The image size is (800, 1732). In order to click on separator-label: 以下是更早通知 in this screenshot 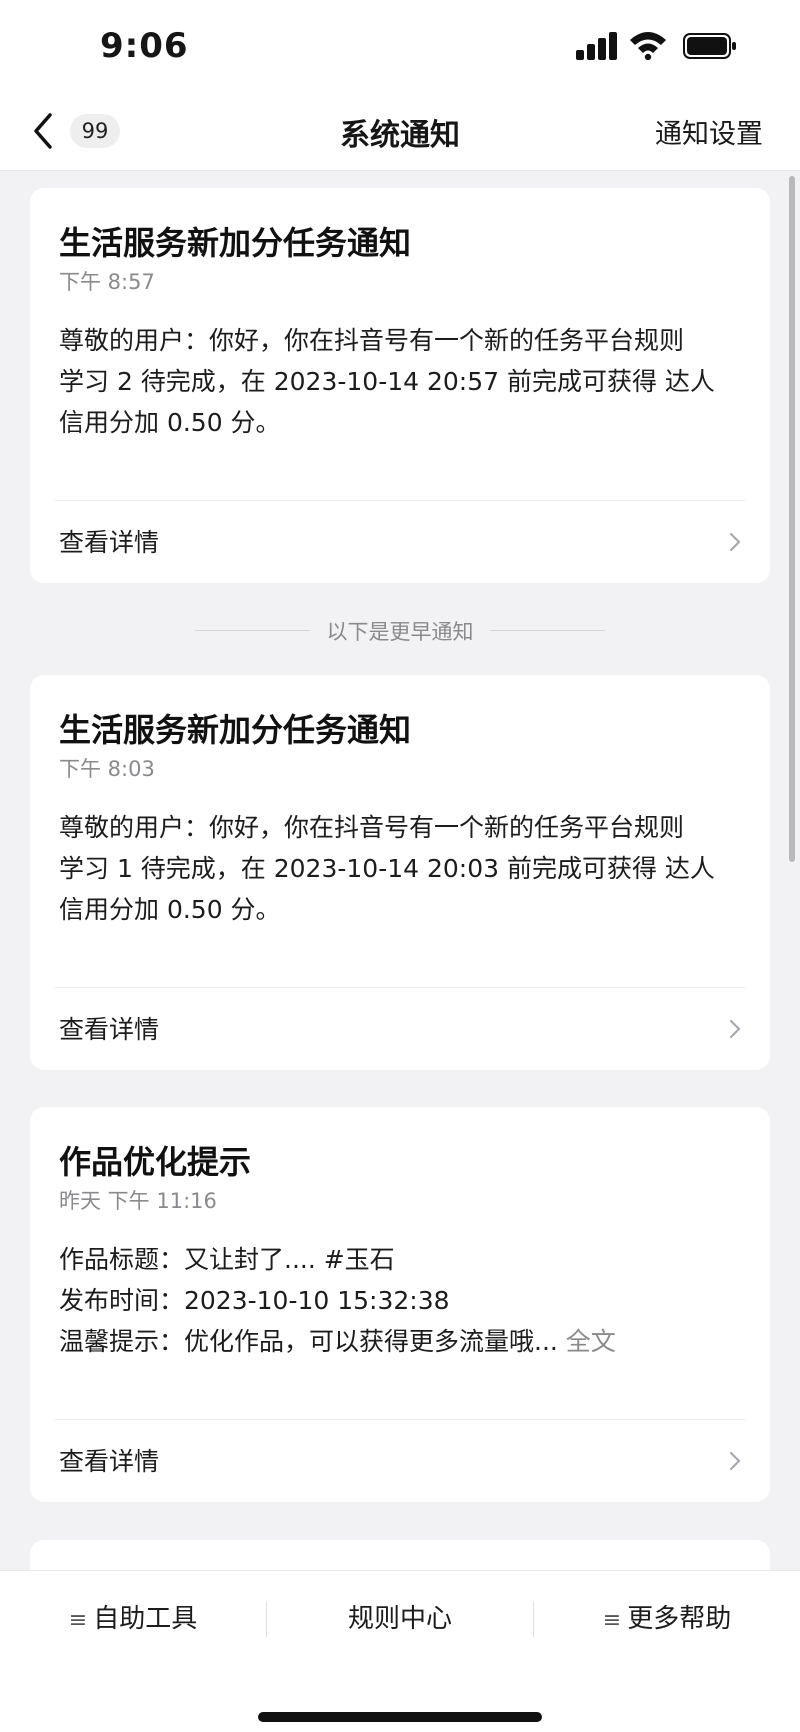, I will do `click(400, 632)`.